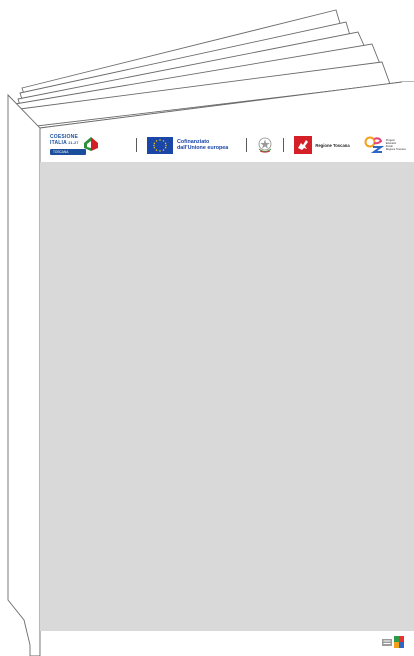  What do you see at coordinates (374, 144) in the screenshot?
I see `pez-mark-icon` at bounding box center [374, 144].